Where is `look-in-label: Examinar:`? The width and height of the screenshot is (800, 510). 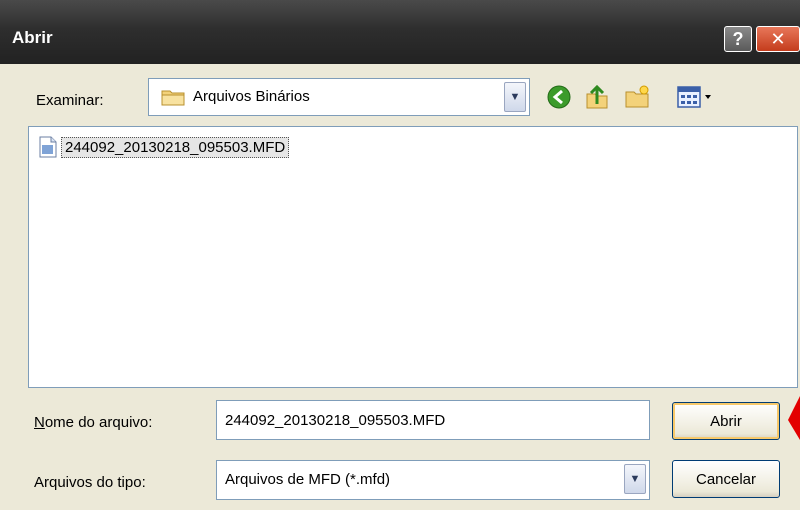
look-in-label: Examinar: is located at coordinates (70, 100).